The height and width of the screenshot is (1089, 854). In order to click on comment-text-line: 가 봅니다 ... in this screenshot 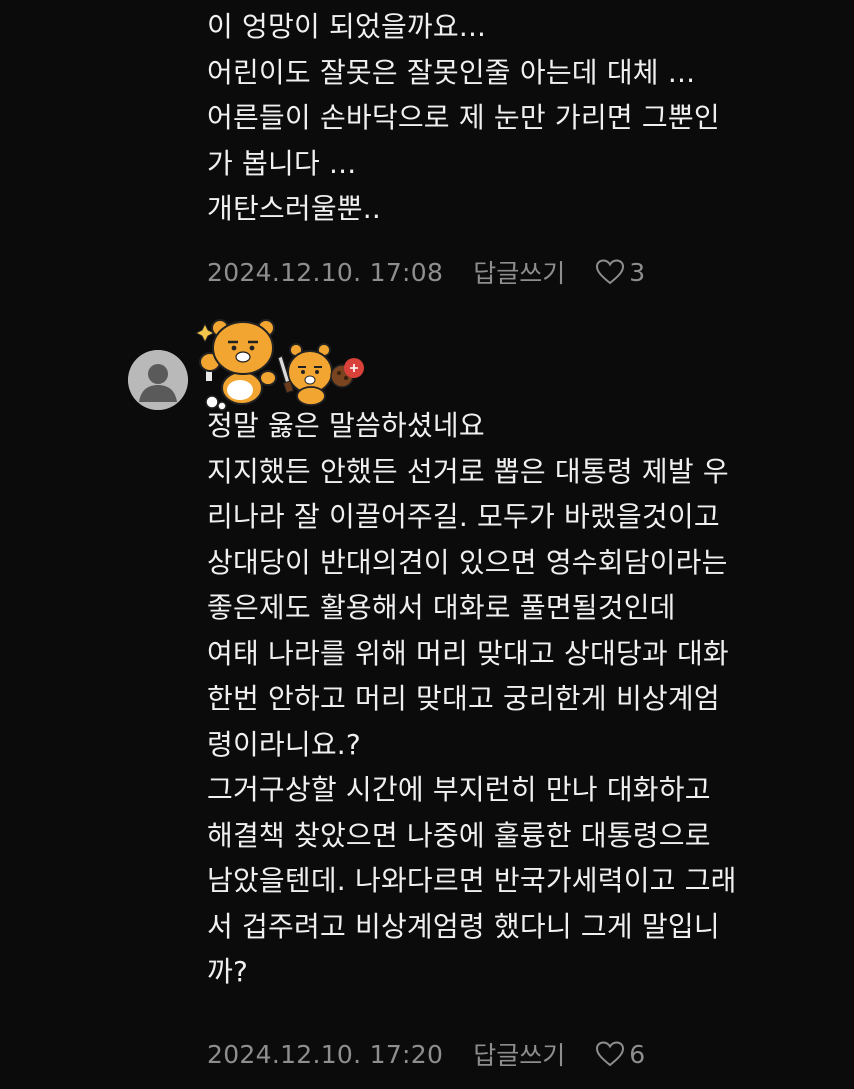, I will do `click(282, 163)`.